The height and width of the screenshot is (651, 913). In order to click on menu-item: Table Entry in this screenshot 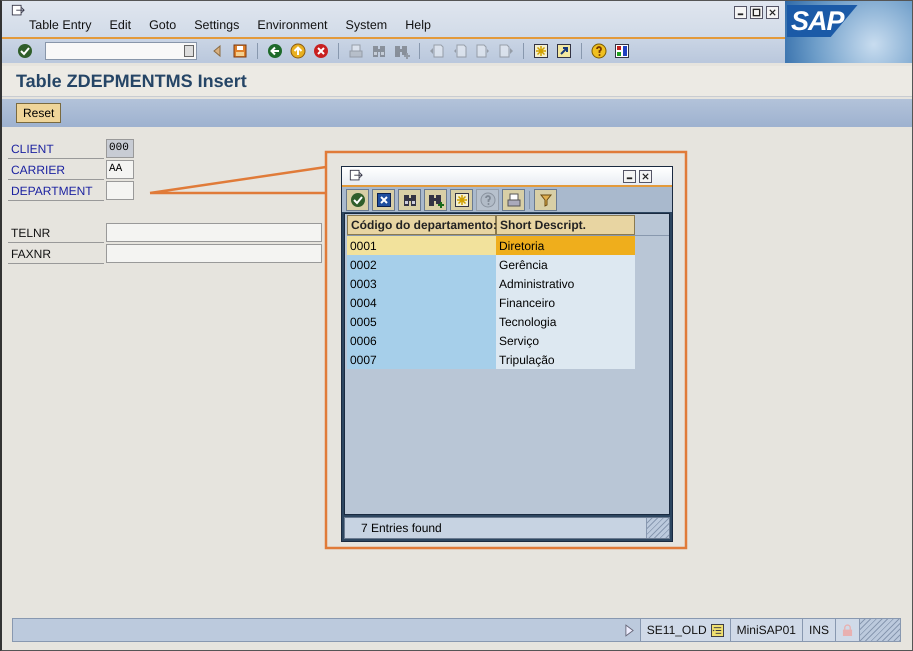, I will do `click(60, 25)`.